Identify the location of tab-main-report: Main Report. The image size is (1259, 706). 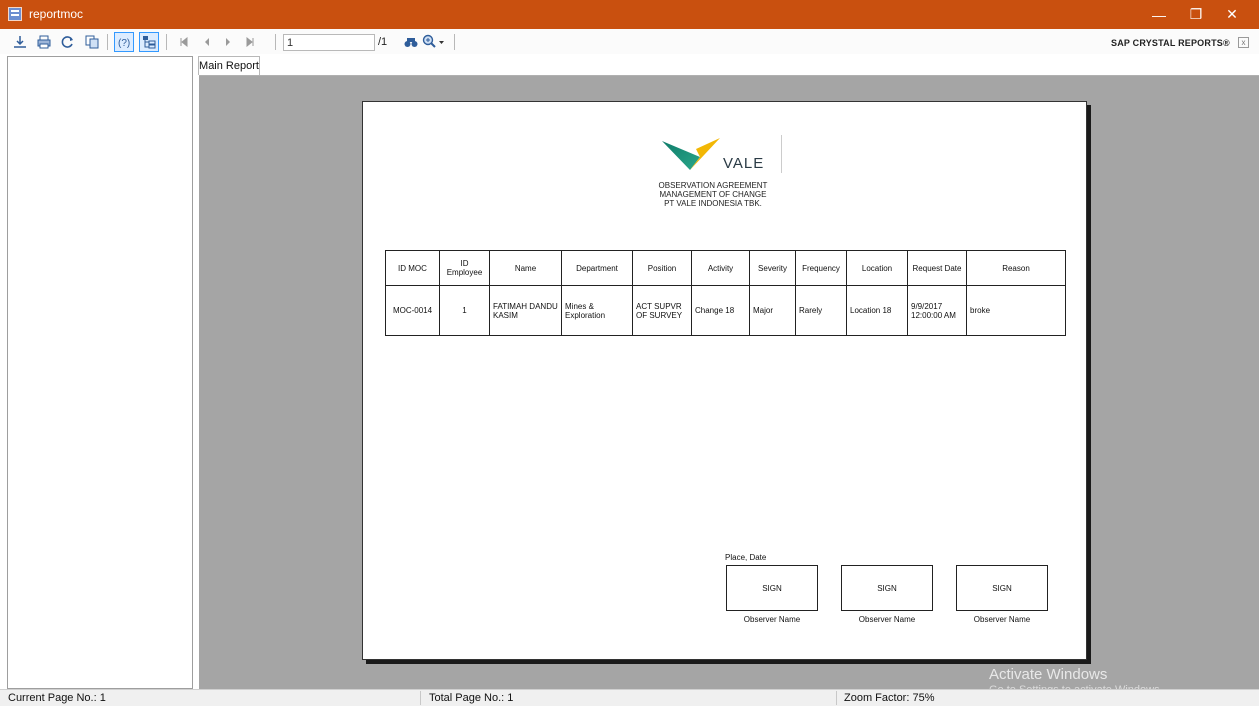
(229, 65).